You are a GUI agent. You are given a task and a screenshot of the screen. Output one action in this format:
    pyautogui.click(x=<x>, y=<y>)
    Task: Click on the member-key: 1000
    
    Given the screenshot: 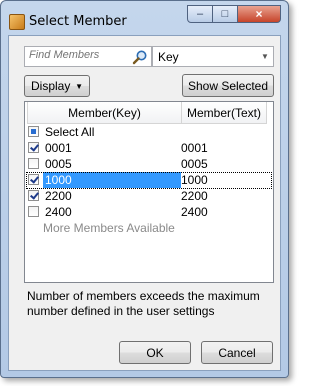 What is the action you would take?
    pyautogui.click(x=58, y=180)
    